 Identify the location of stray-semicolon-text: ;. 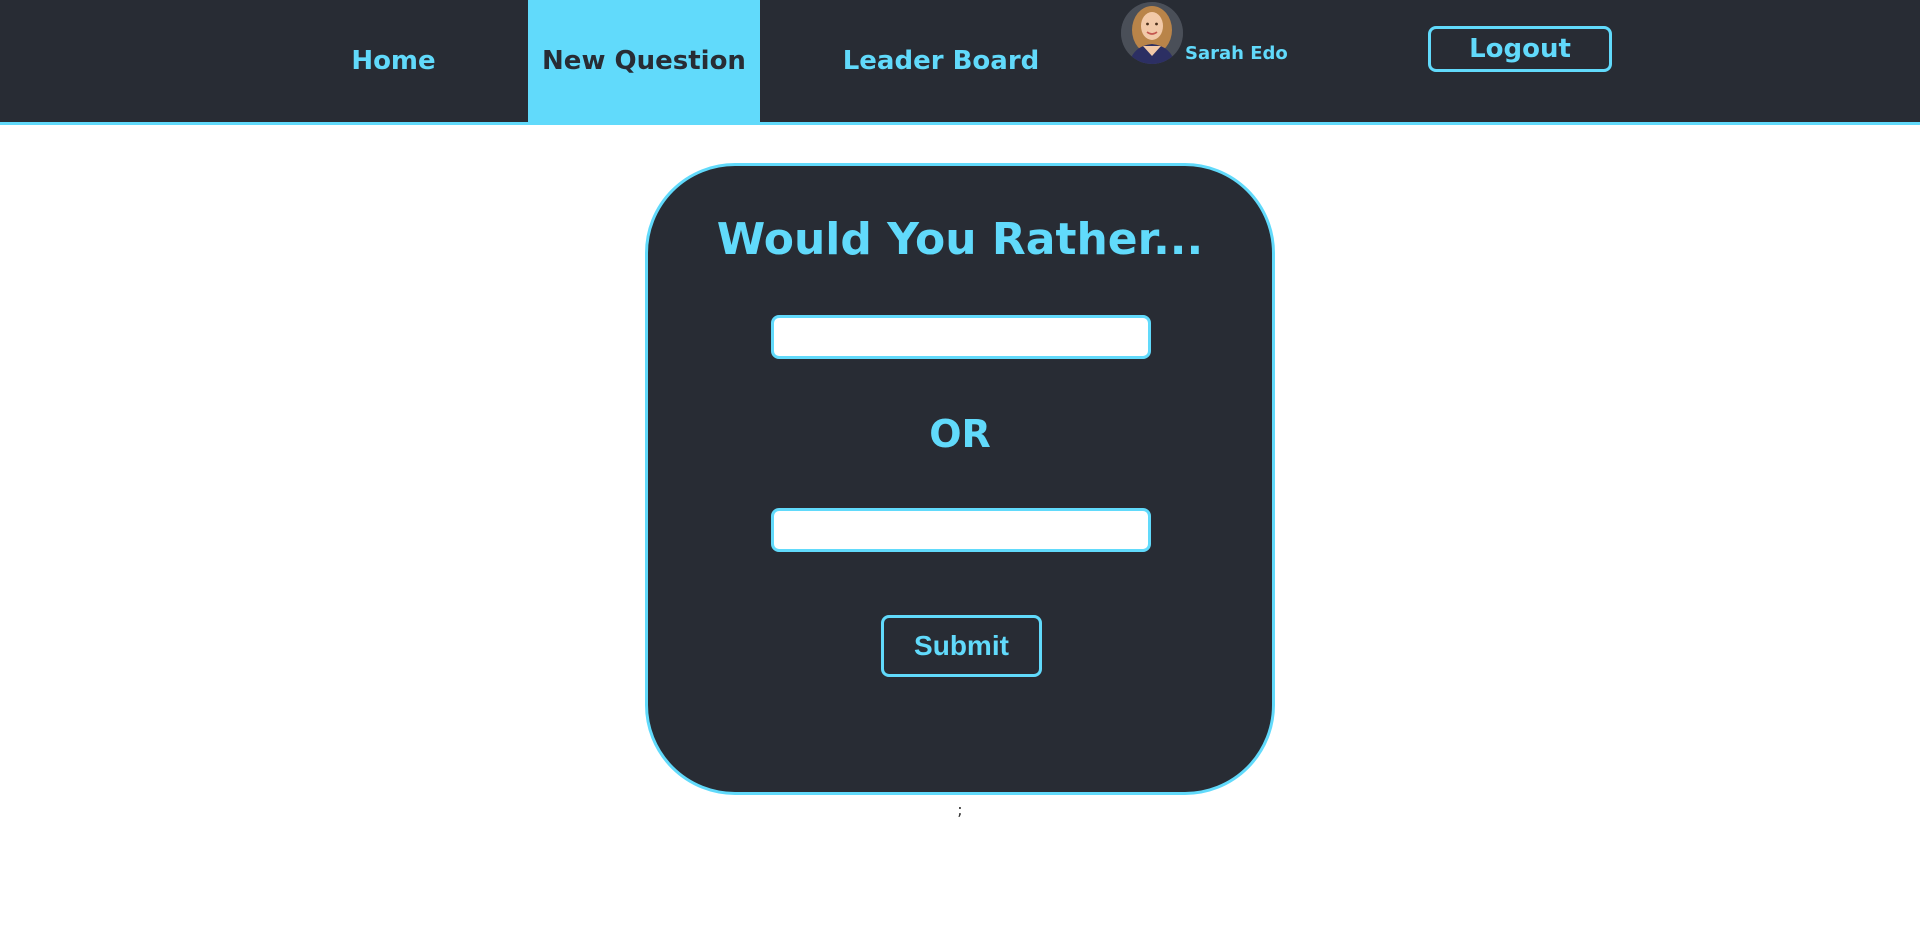
(960, 809).